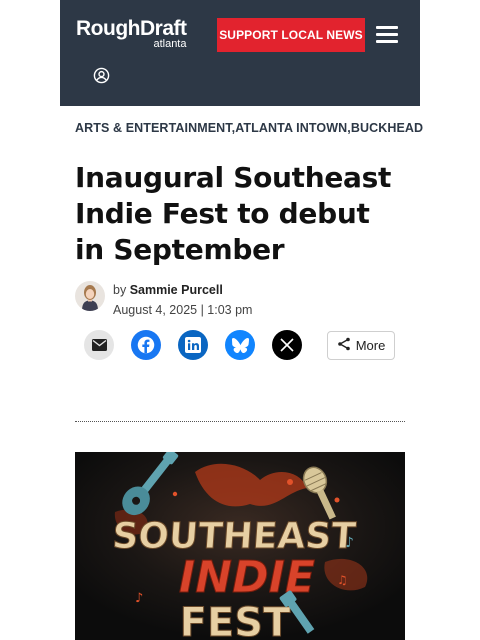  I want to click on share-bluesky-button, so click(240, 345).